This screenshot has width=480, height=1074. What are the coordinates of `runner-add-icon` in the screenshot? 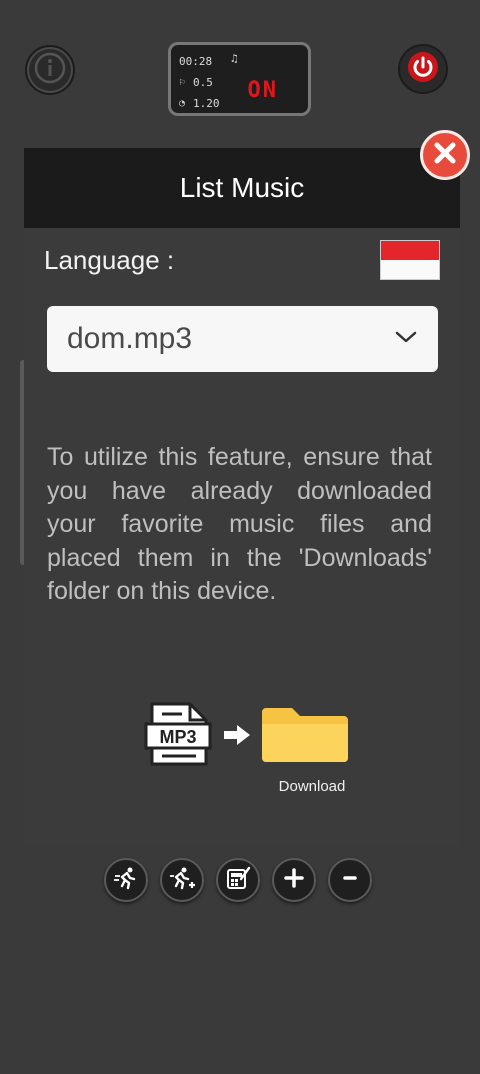 It's located at (182, 880).